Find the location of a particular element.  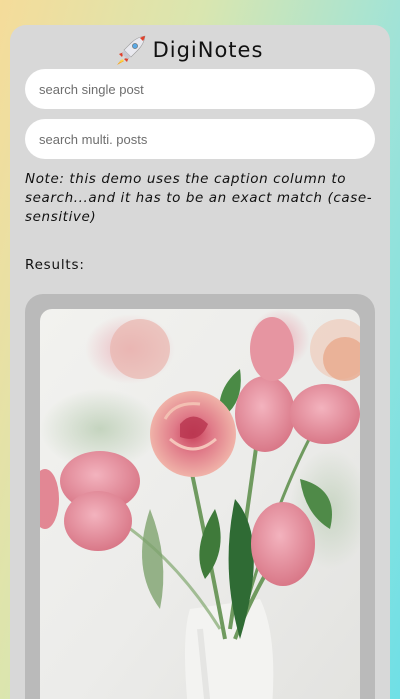

app-header: DigiNotes is located at coordinates (200, 50).